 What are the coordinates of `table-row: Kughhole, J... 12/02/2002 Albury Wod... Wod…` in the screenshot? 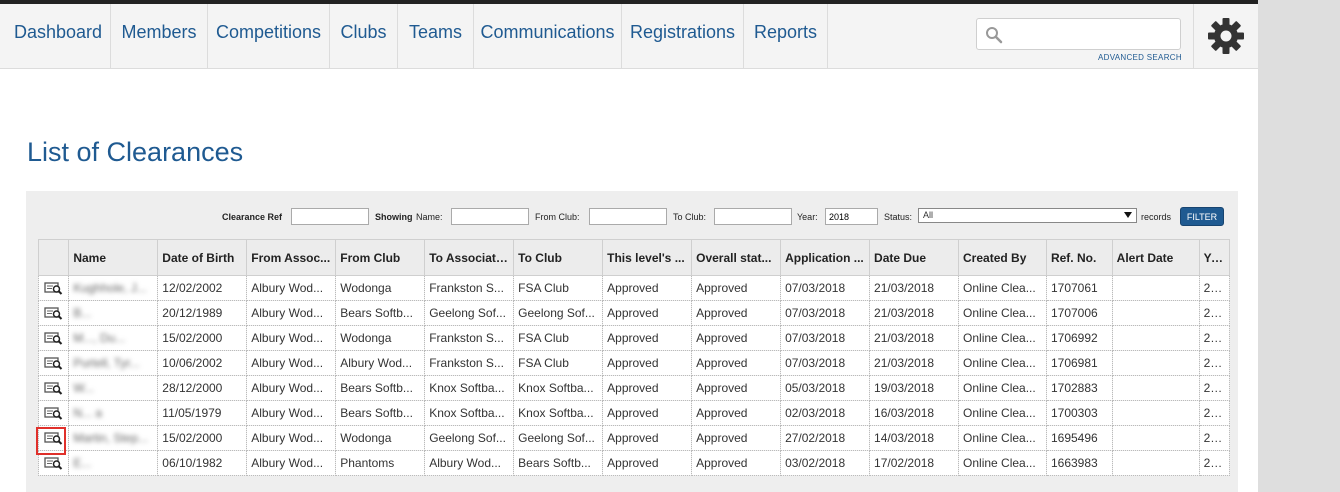 It's located at (634, 288).